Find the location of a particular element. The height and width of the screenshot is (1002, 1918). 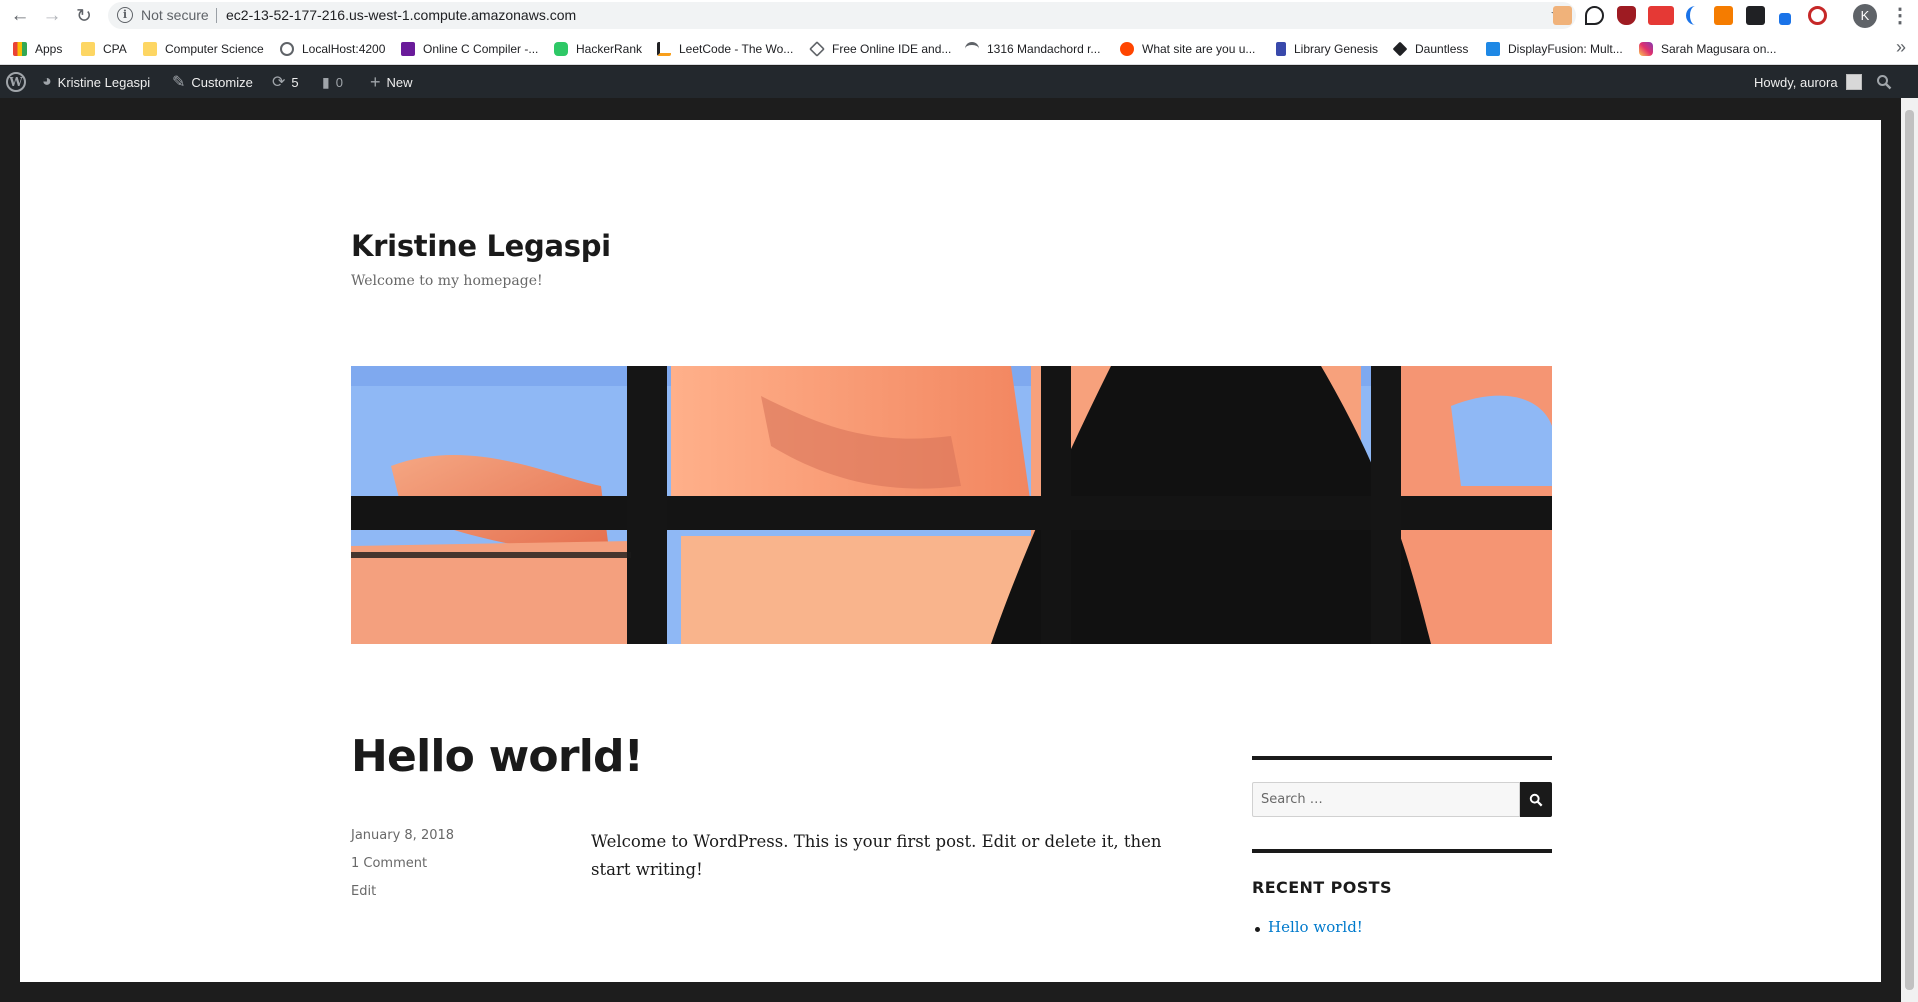

page-scrollbar is located at coordinates (1909, 550).